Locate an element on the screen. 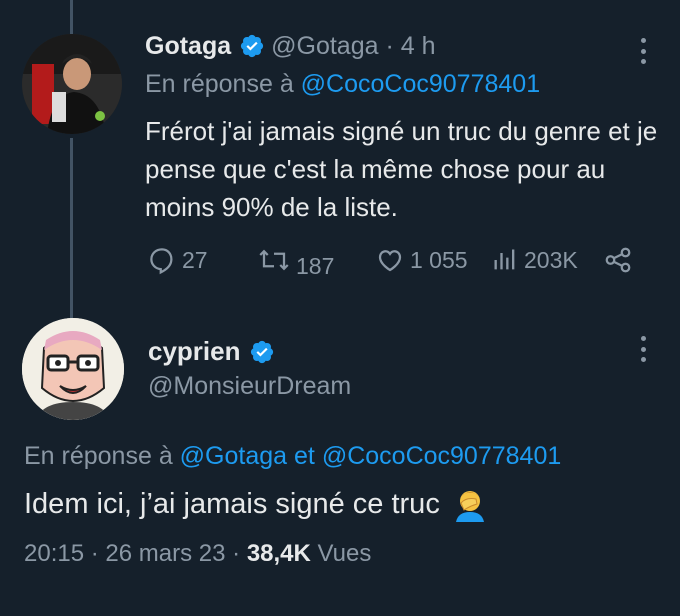 This screenshot has width=680, height=616. share-button is located at coordinates (620, 260).